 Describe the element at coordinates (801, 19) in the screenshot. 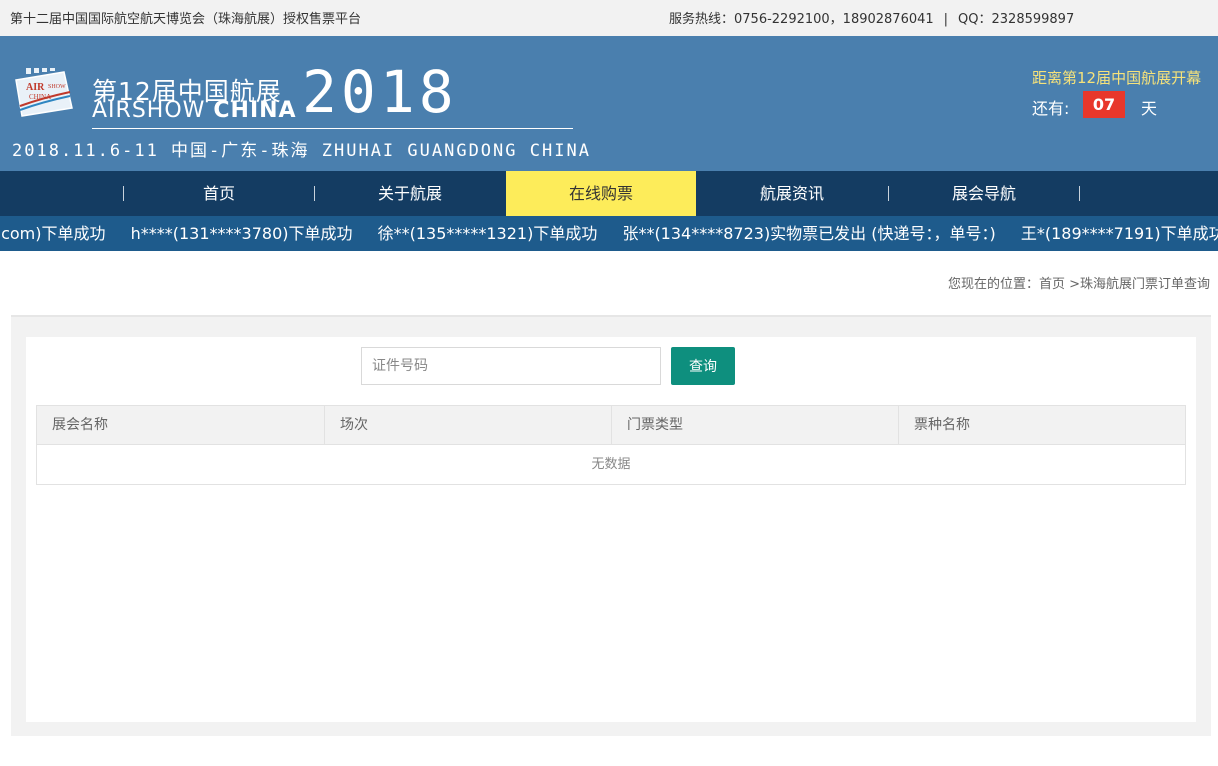

I see `hotline-text: 服务热线：0756-2292100，18902876041` at that location.